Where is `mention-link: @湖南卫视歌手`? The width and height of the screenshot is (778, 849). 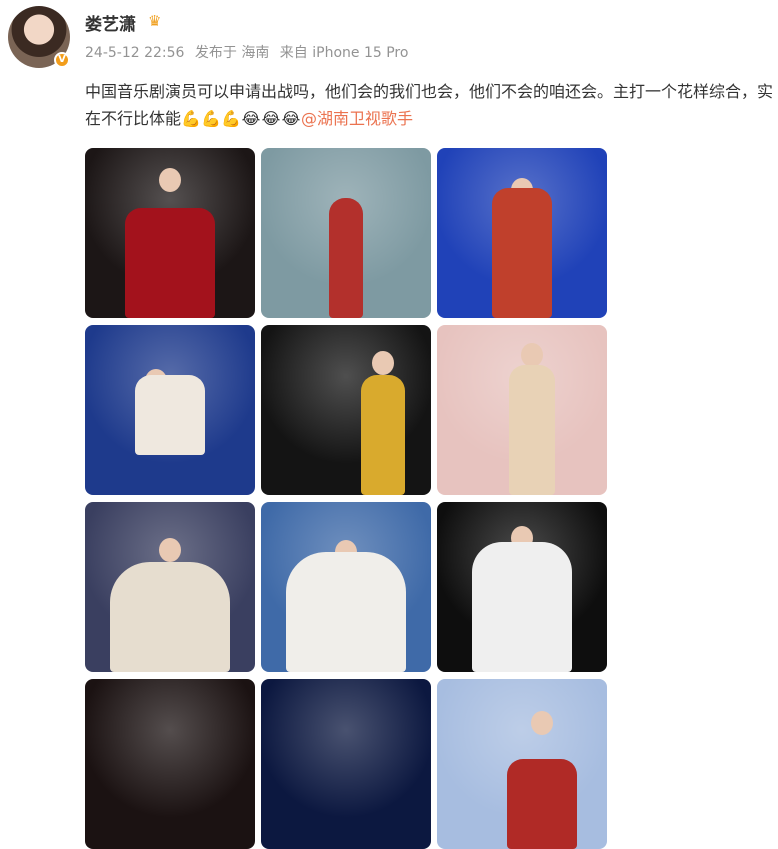 mention-link: @湖南卫视歌手 is located at coordinates (357, 118).